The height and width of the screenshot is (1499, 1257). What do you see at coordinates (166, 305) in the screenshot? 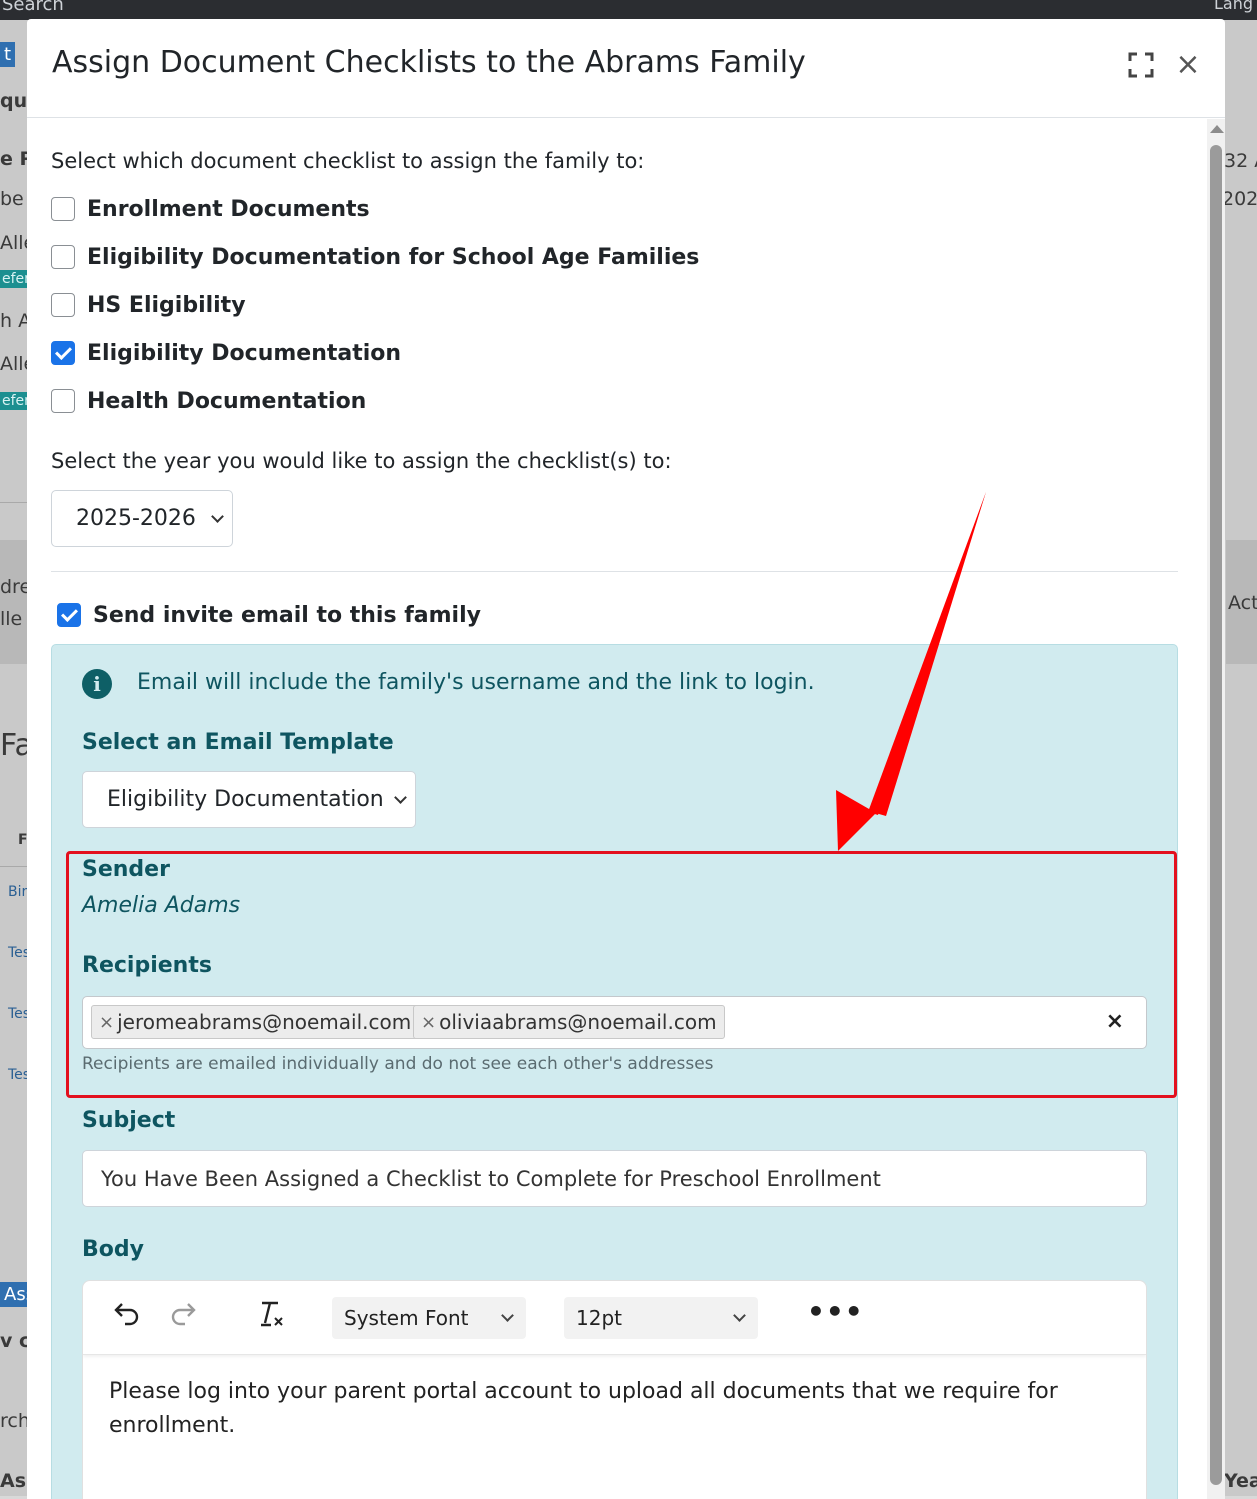
I see `checklist-option-label: HS Eligibility` at bounding box center [166, 305].